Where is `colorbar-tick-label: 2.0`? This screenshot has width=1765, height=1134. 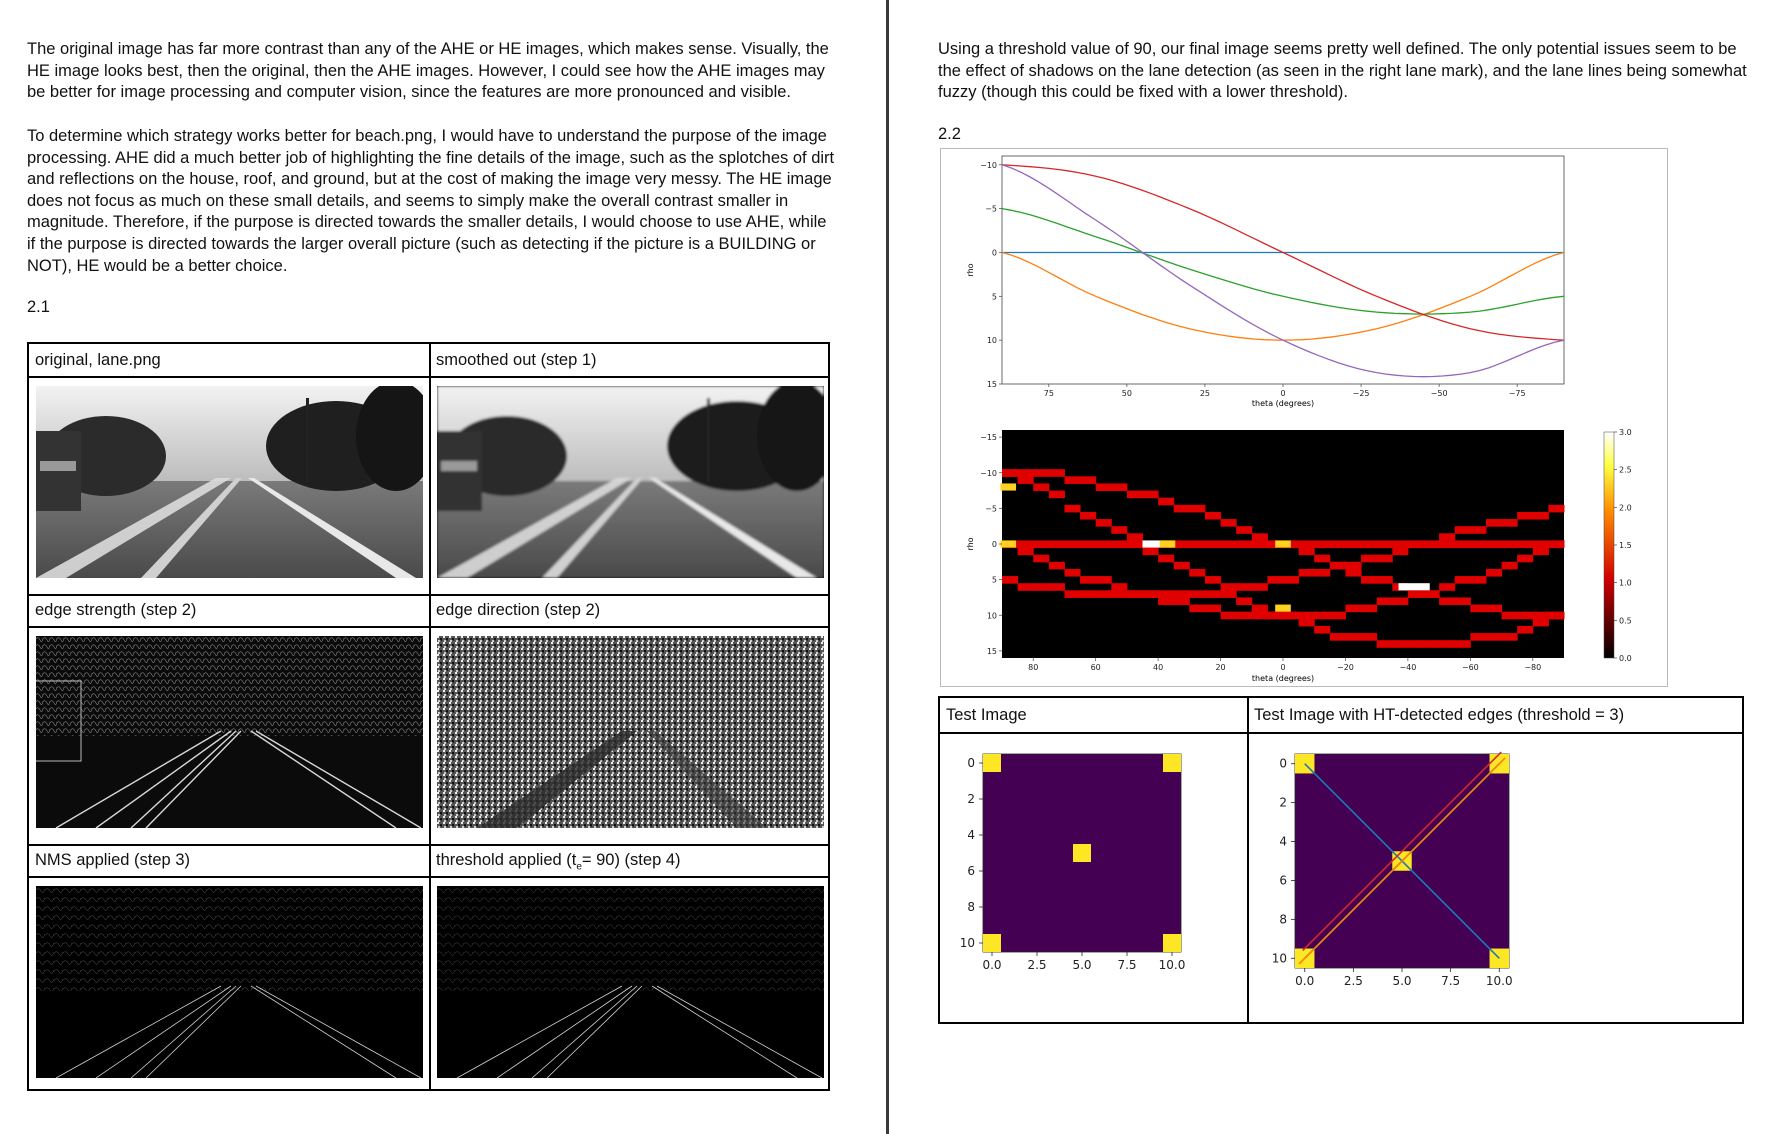 colorbar-tick-label: 2.0 is located at coordinates (1625, 507).